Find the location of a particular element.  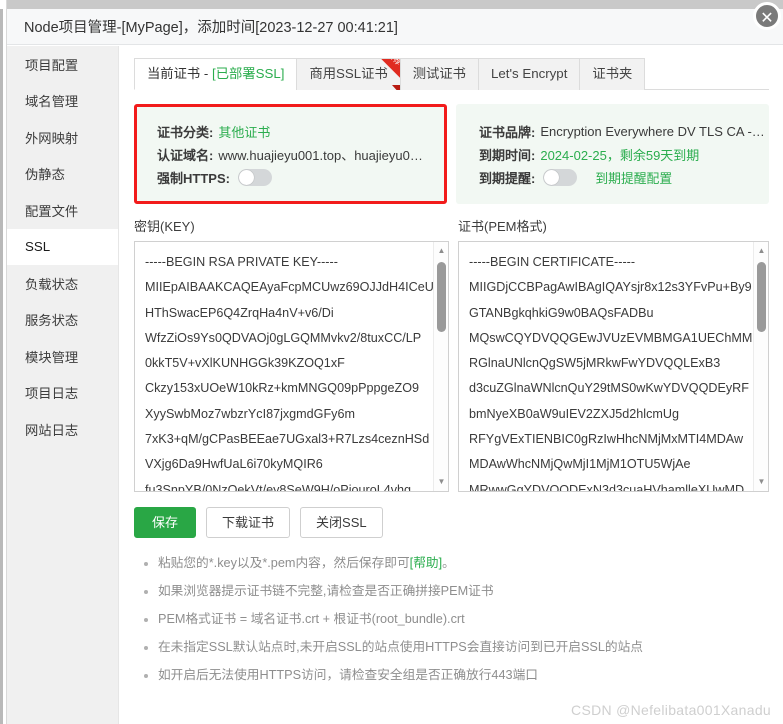

close-ssl-button: 关闭SSL is located at coordinates (341, 522).